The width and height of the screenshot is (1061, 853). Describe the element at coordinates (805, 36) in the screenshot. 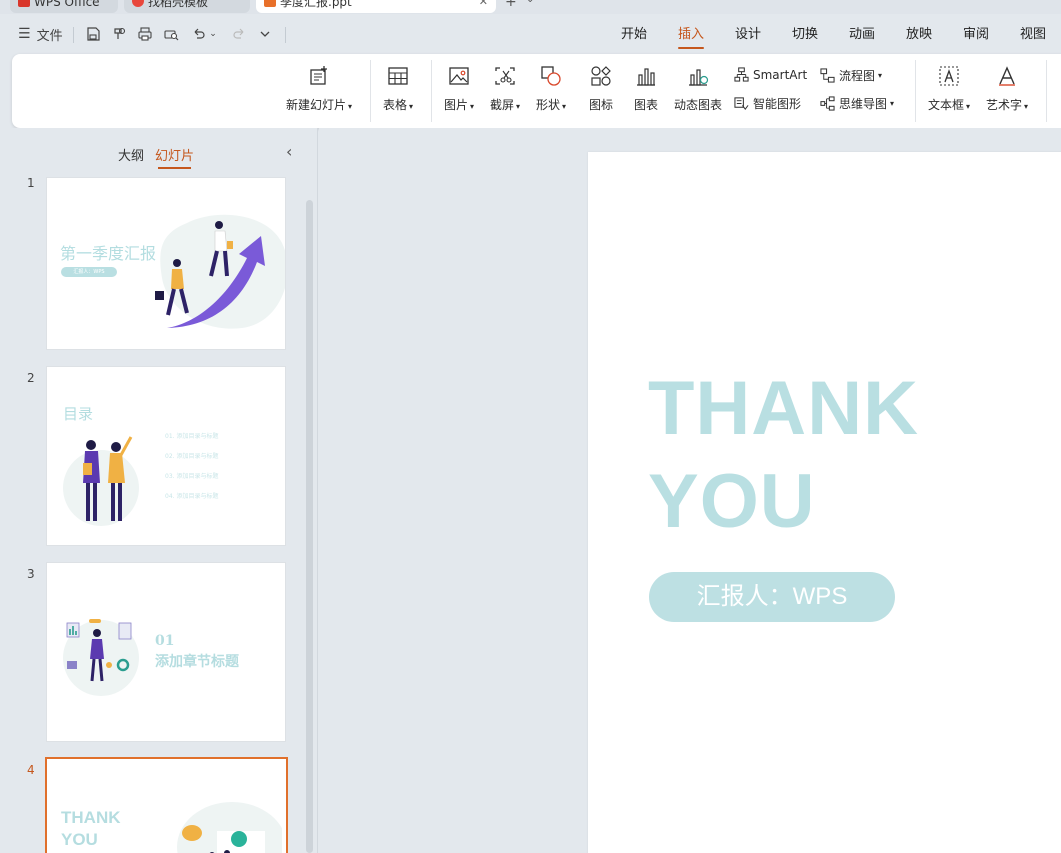

I see `tab-transitions: 切换` at that location.